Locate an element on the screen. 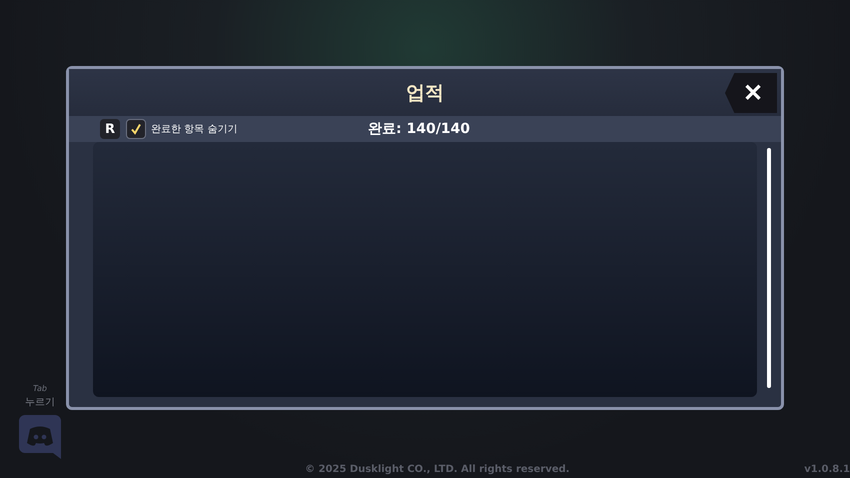 The image size is (850, 478). dialog-title: 업적 is located at coordinates (425, 93).